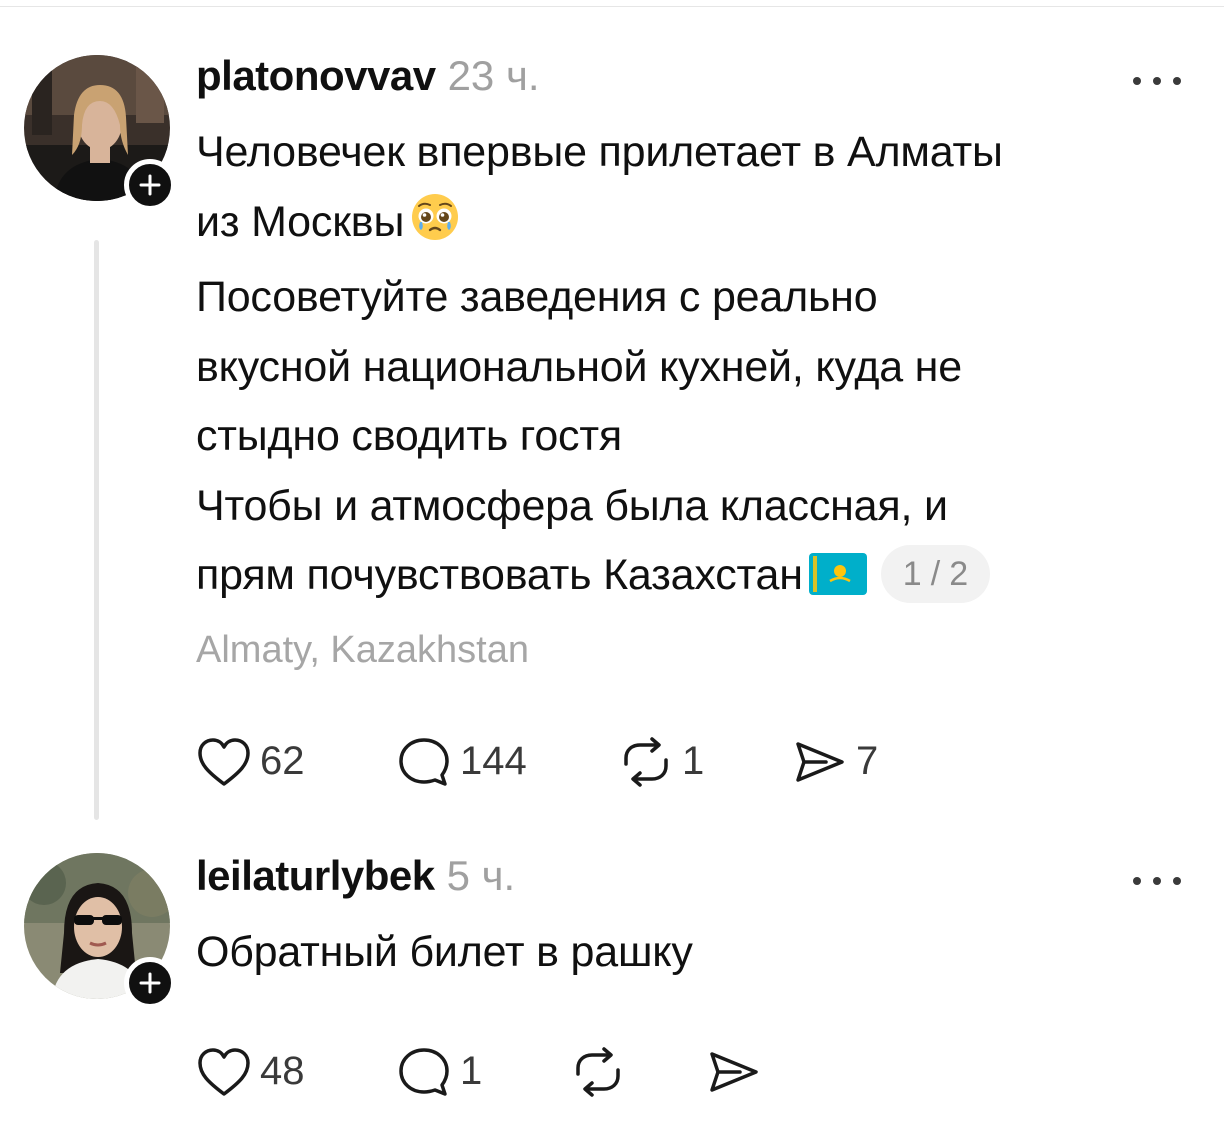 Image resolution: width=1224 pixels, height=1132 pixels. I want to click on like-count: 62, so click(282, 761).